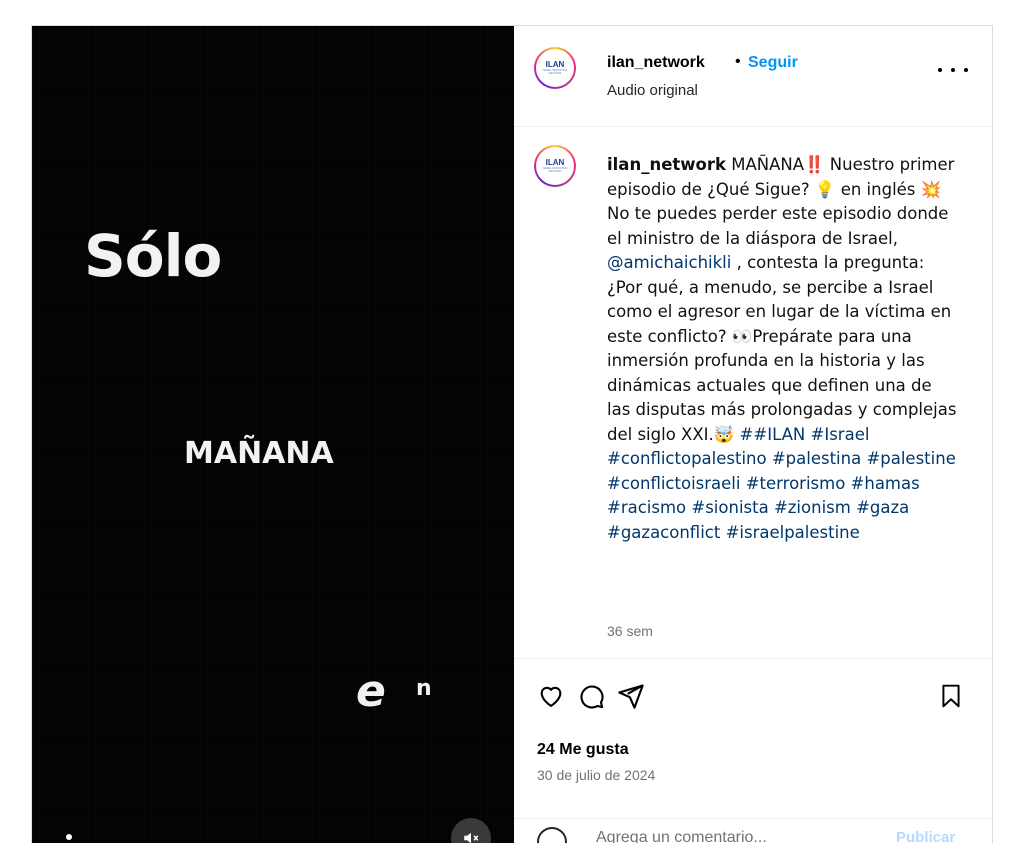 The height and width of the screenshot is (843, 1024). I want to click on bookmark-icon, so click(951, 696).